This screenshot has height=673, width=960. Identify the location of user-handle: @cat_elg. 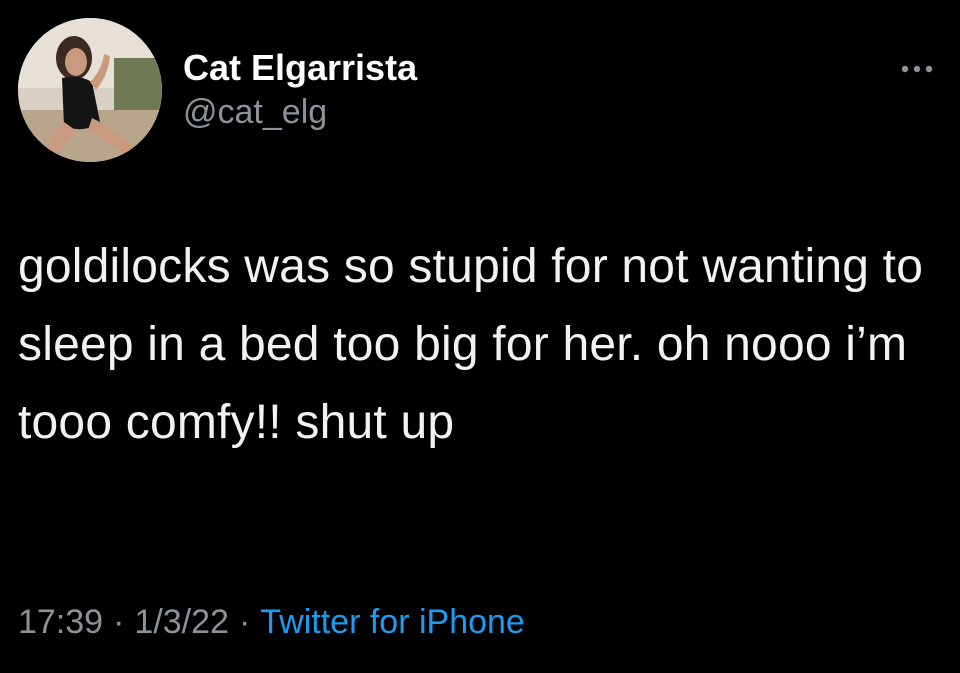
(300, 112).